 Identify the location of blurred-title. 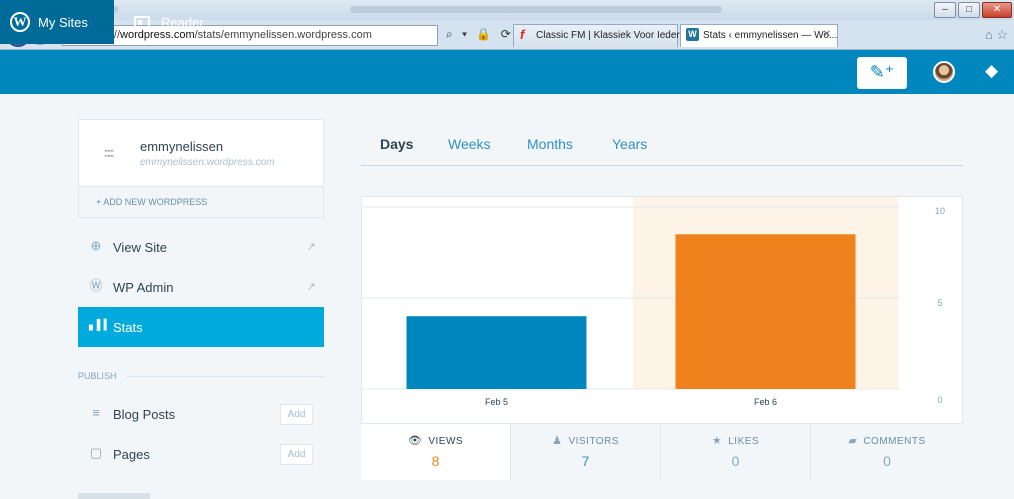
(536, 9).